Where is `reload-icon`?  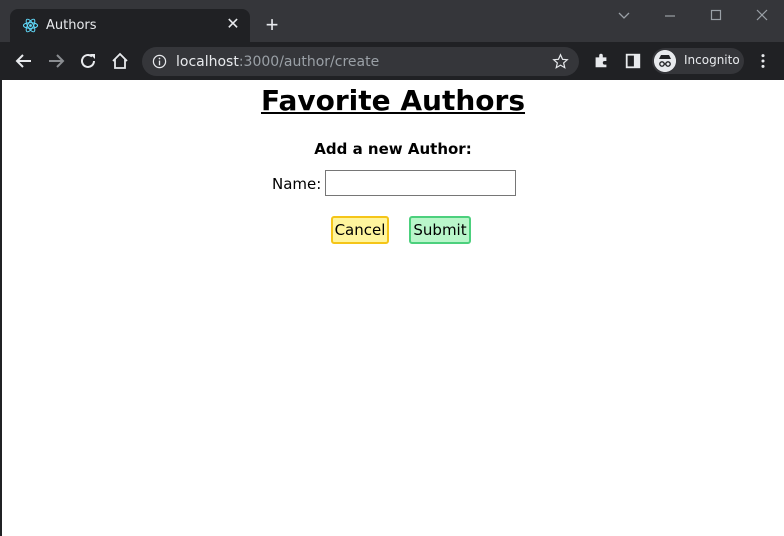
reload-icon is located at coordinates (88, 61).